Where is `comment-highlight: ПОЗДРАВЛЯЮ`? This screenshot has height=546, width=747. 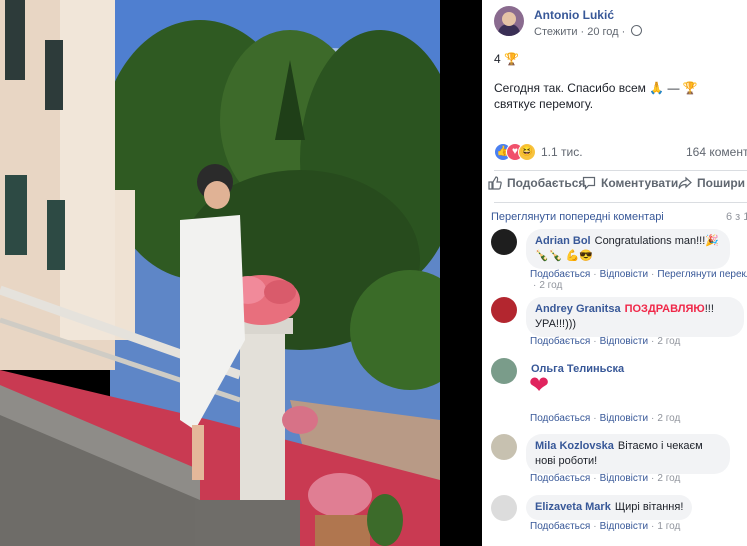
comment-highlight: ПОЗДРАВЛЯЮ is located at coordinates (664, 309).